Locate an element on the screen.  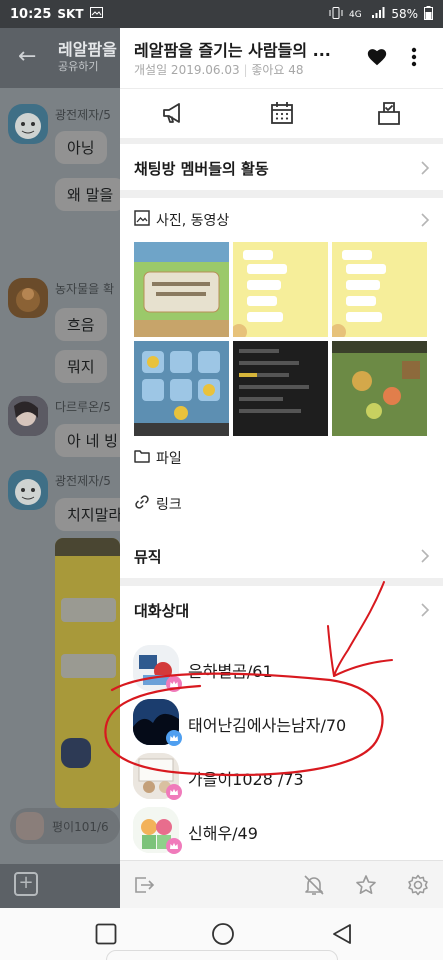
vibrate-icon is located at coordinates (336, 14).